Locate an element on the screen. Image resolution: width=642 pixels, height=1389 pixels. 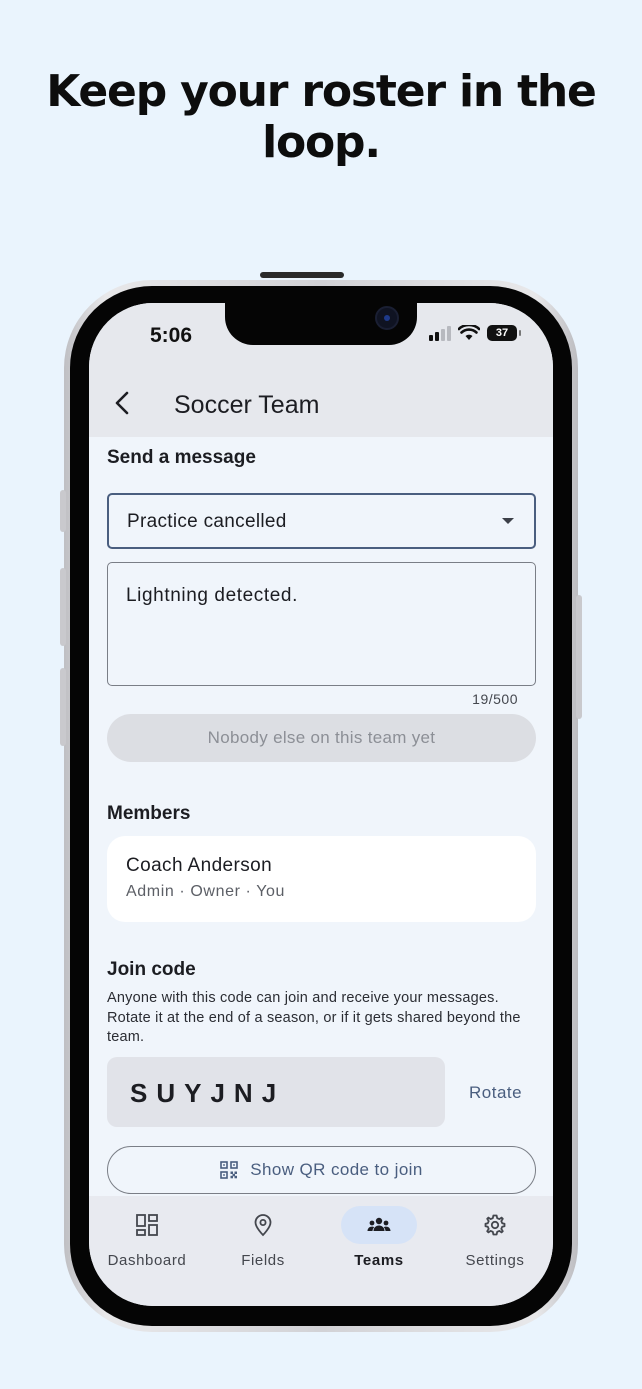
member-roles: Admin · Owner · You is located at coordinates (206, 891).